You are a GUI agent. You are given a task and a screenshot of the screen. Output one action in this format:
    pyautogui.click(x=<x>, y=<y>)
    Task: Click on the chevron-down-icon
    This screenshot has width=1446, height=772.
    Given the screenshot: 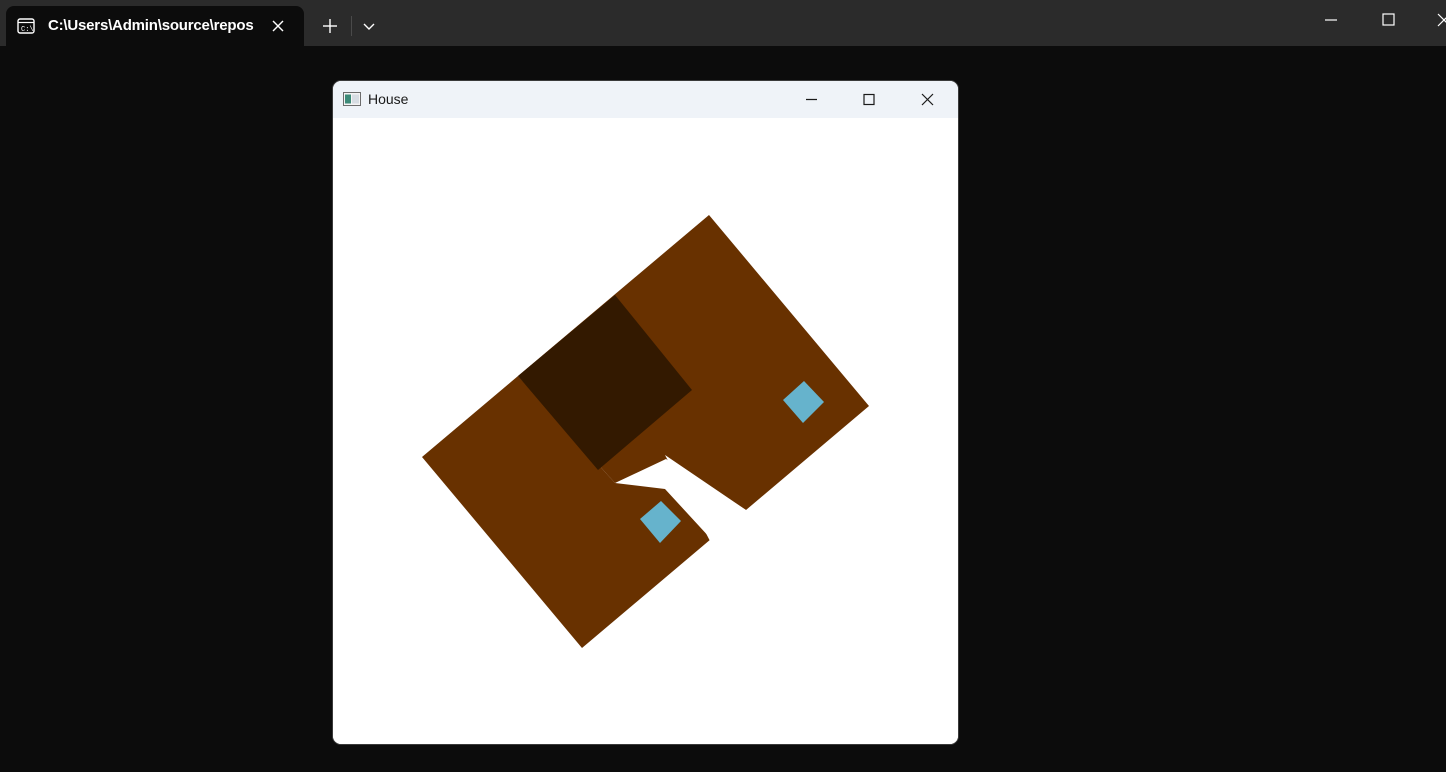 What is the action you would take?
    pyautogui.click(x=369, y=26)
    